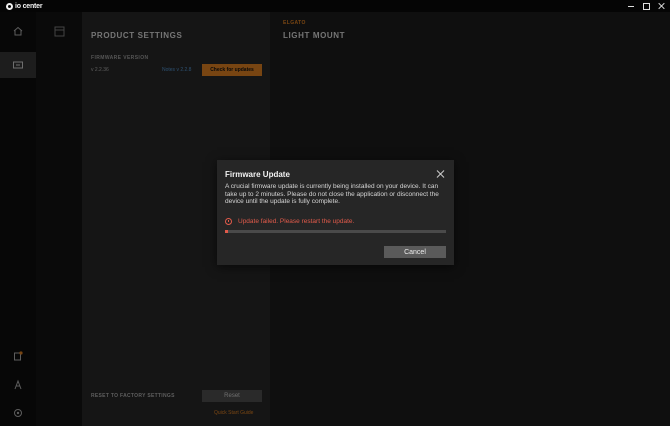 The width and height of the screenshot is (670, 426). I want to click on error-icon, so click(228, 221).